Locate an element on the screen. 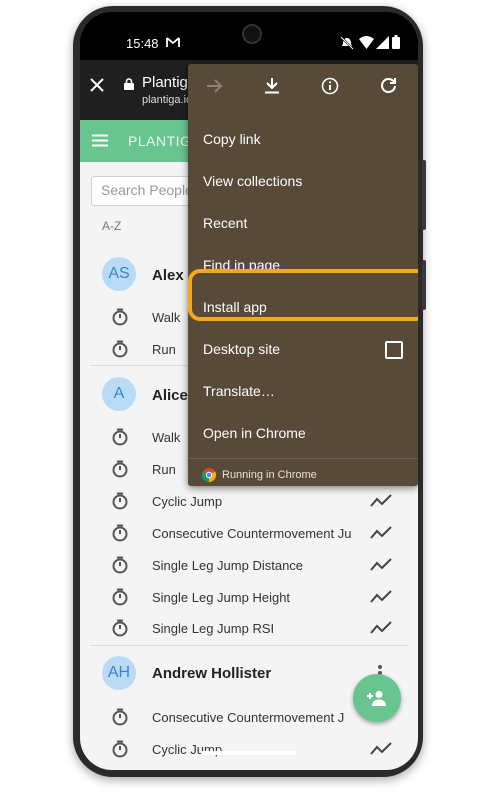 The height and width of the screenshot is (810, 488). activity-label: Cyclic Jump is located at coordinates (187, 501).